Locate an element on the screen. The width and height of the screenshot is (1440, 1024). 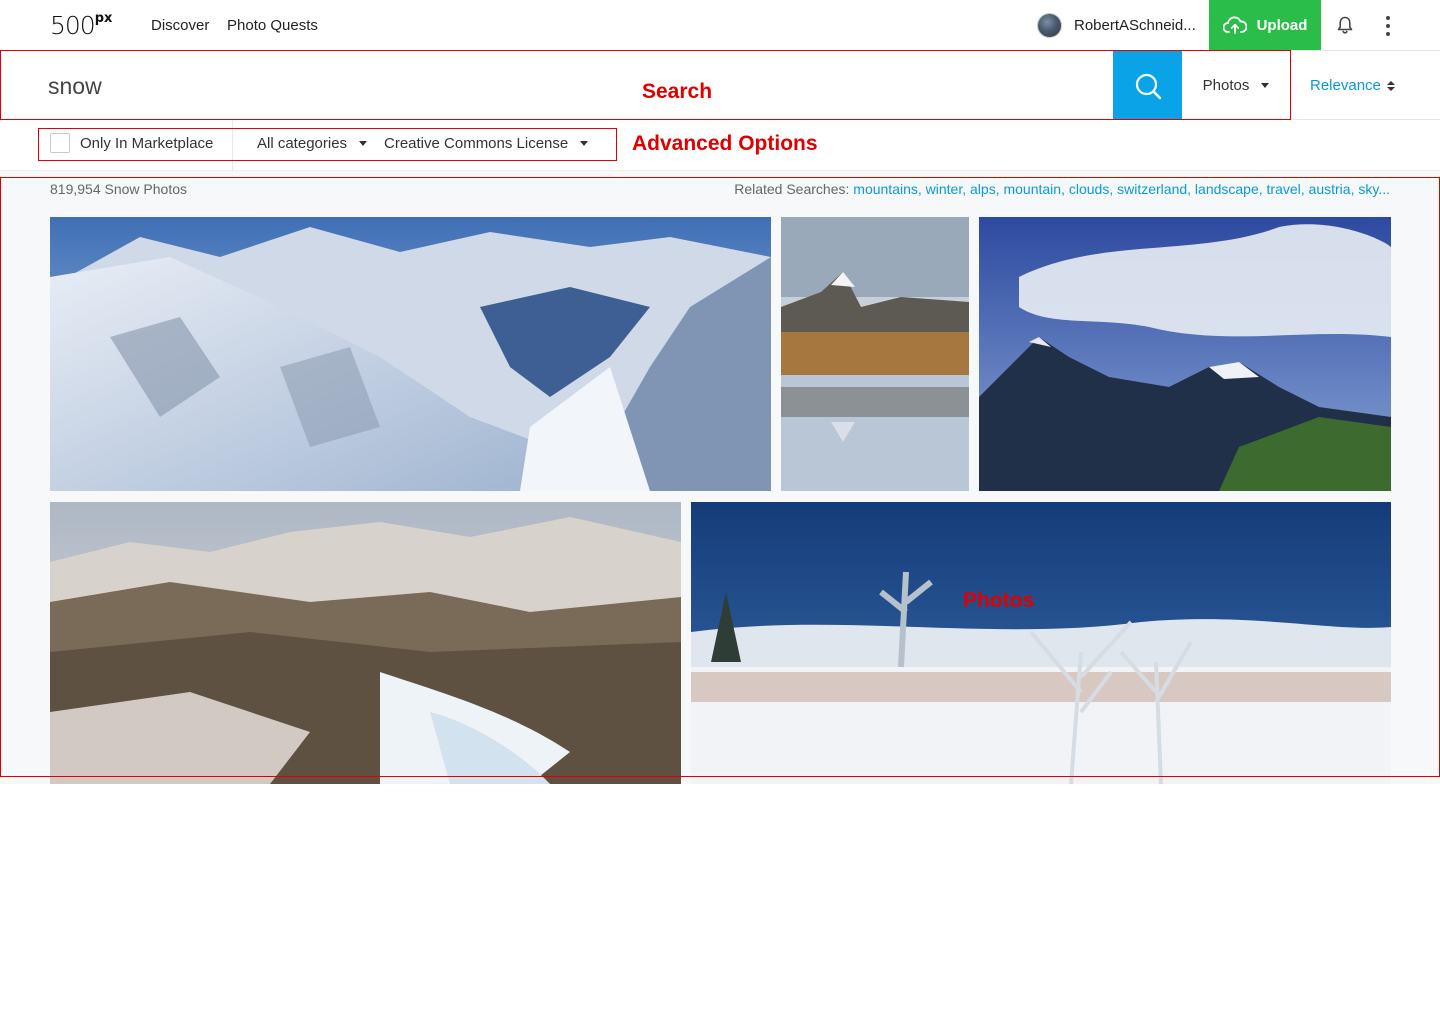
sort-select: Relevance is located at coordinates (1352, 85).